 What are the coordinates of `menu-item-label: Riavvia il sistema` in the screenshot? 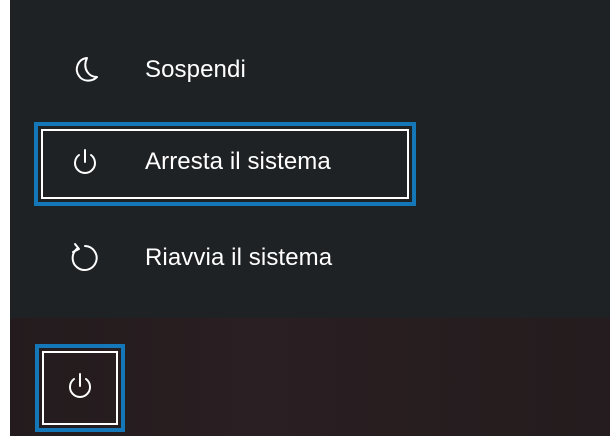 It's located at (239, 257).